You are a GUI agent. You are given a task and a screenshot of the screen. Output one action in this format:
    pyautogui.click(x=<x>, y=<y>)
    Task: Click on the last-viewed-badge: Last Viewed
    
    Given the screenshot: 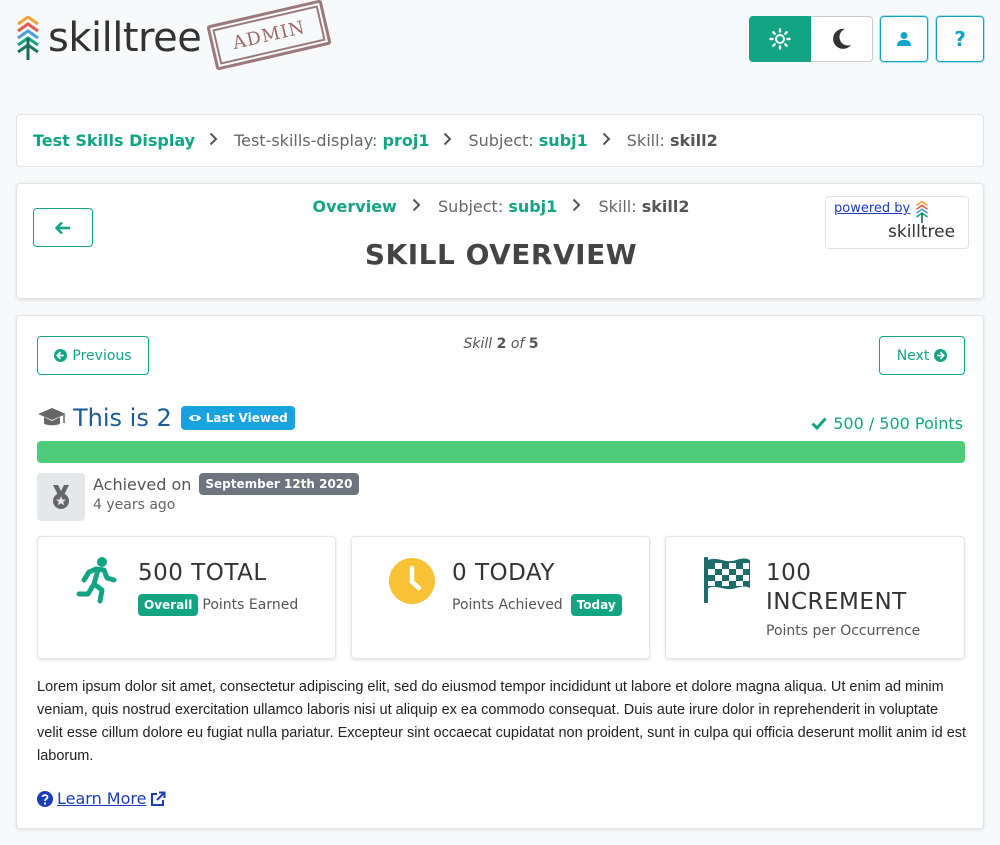 What is the action you would take?
    pyautogui.click(x=237, y=418)
    